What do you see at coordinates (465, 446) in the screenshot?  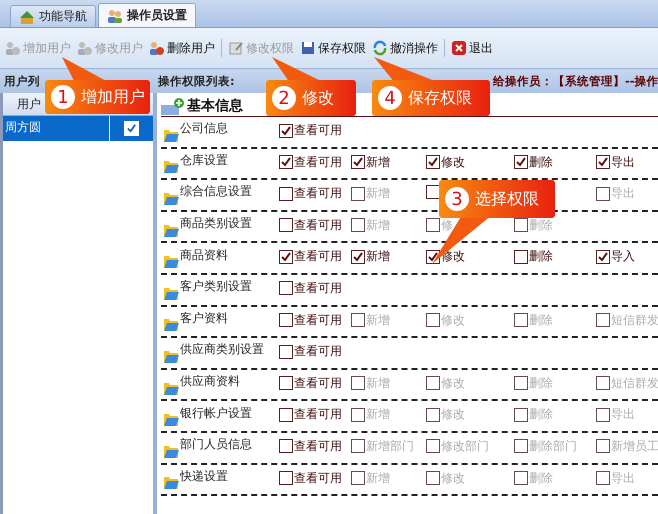 I see `checkbox-label: 修改部门` at bounding box center [465, 446].